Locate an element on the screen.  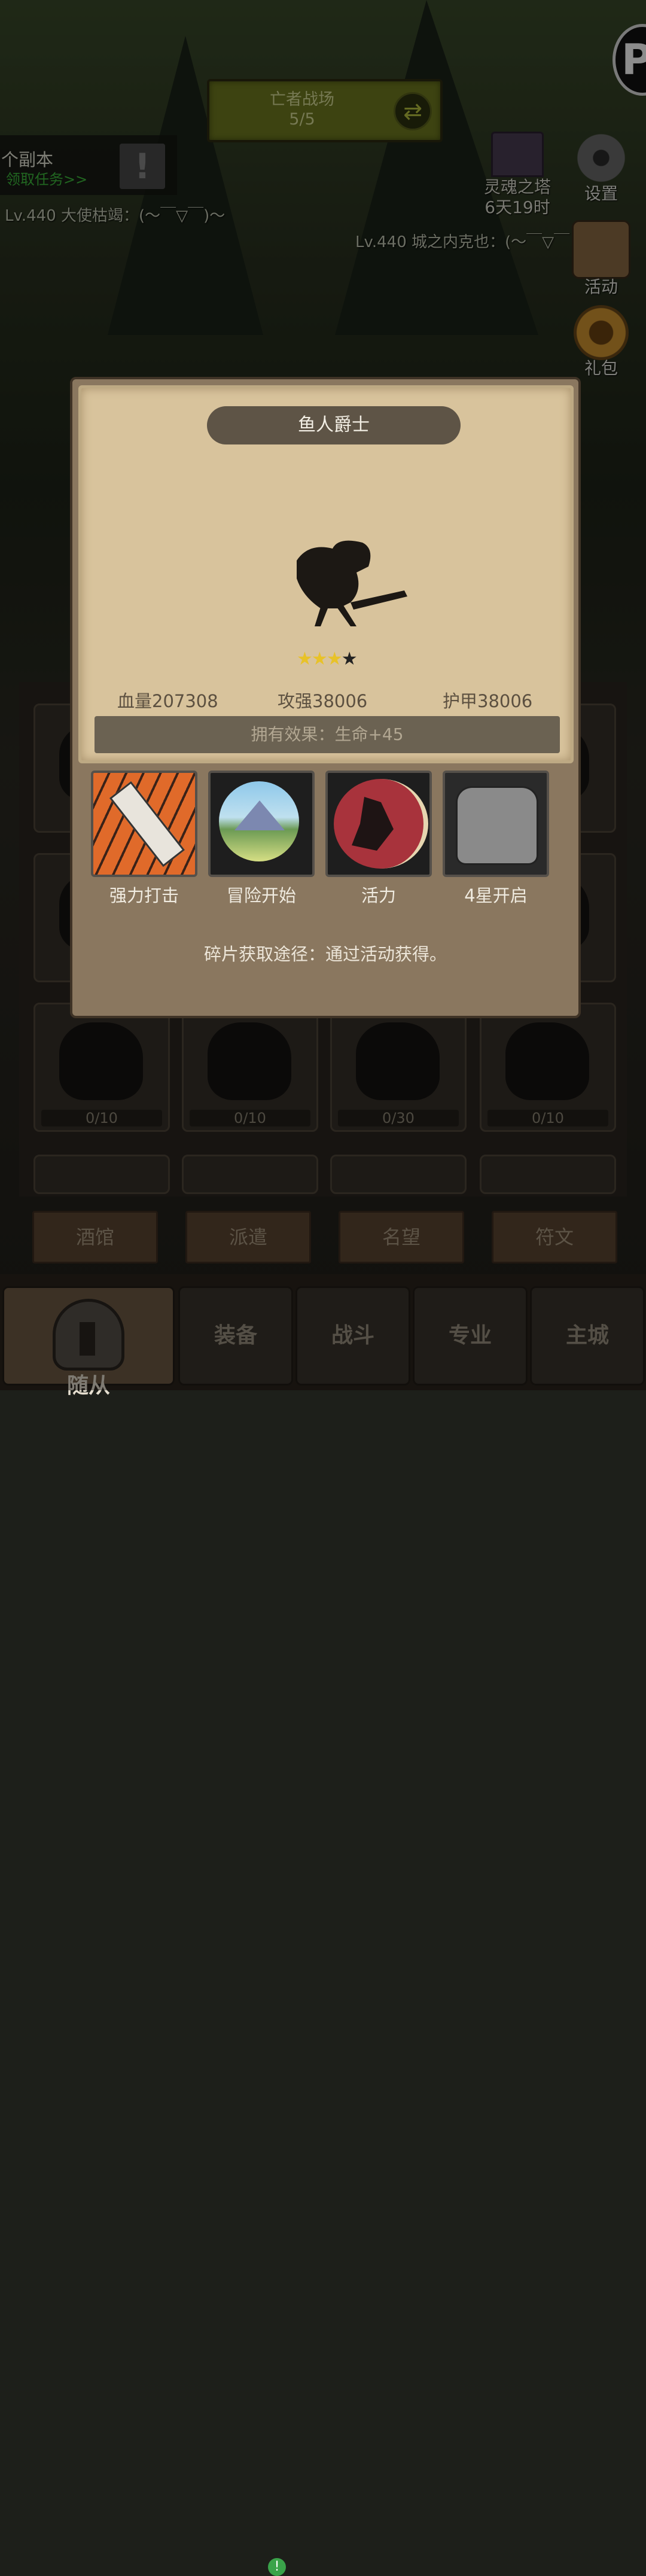
mountain-icon is located at coordinates (261, 824).